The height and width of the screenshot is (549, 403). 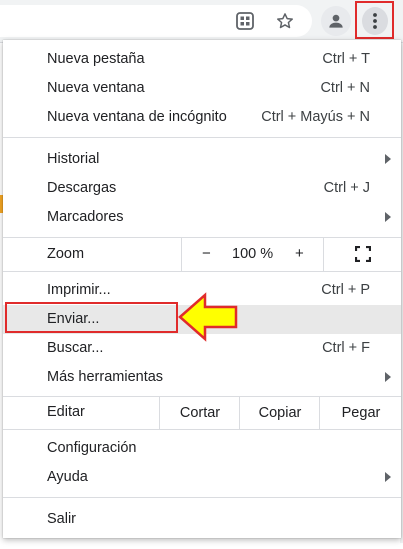 What do you see at coordinates (137, 117) in the screenshot?
I see `menu-item-label: Nueva ventana de incógnito` at bounding box center [137, 117].